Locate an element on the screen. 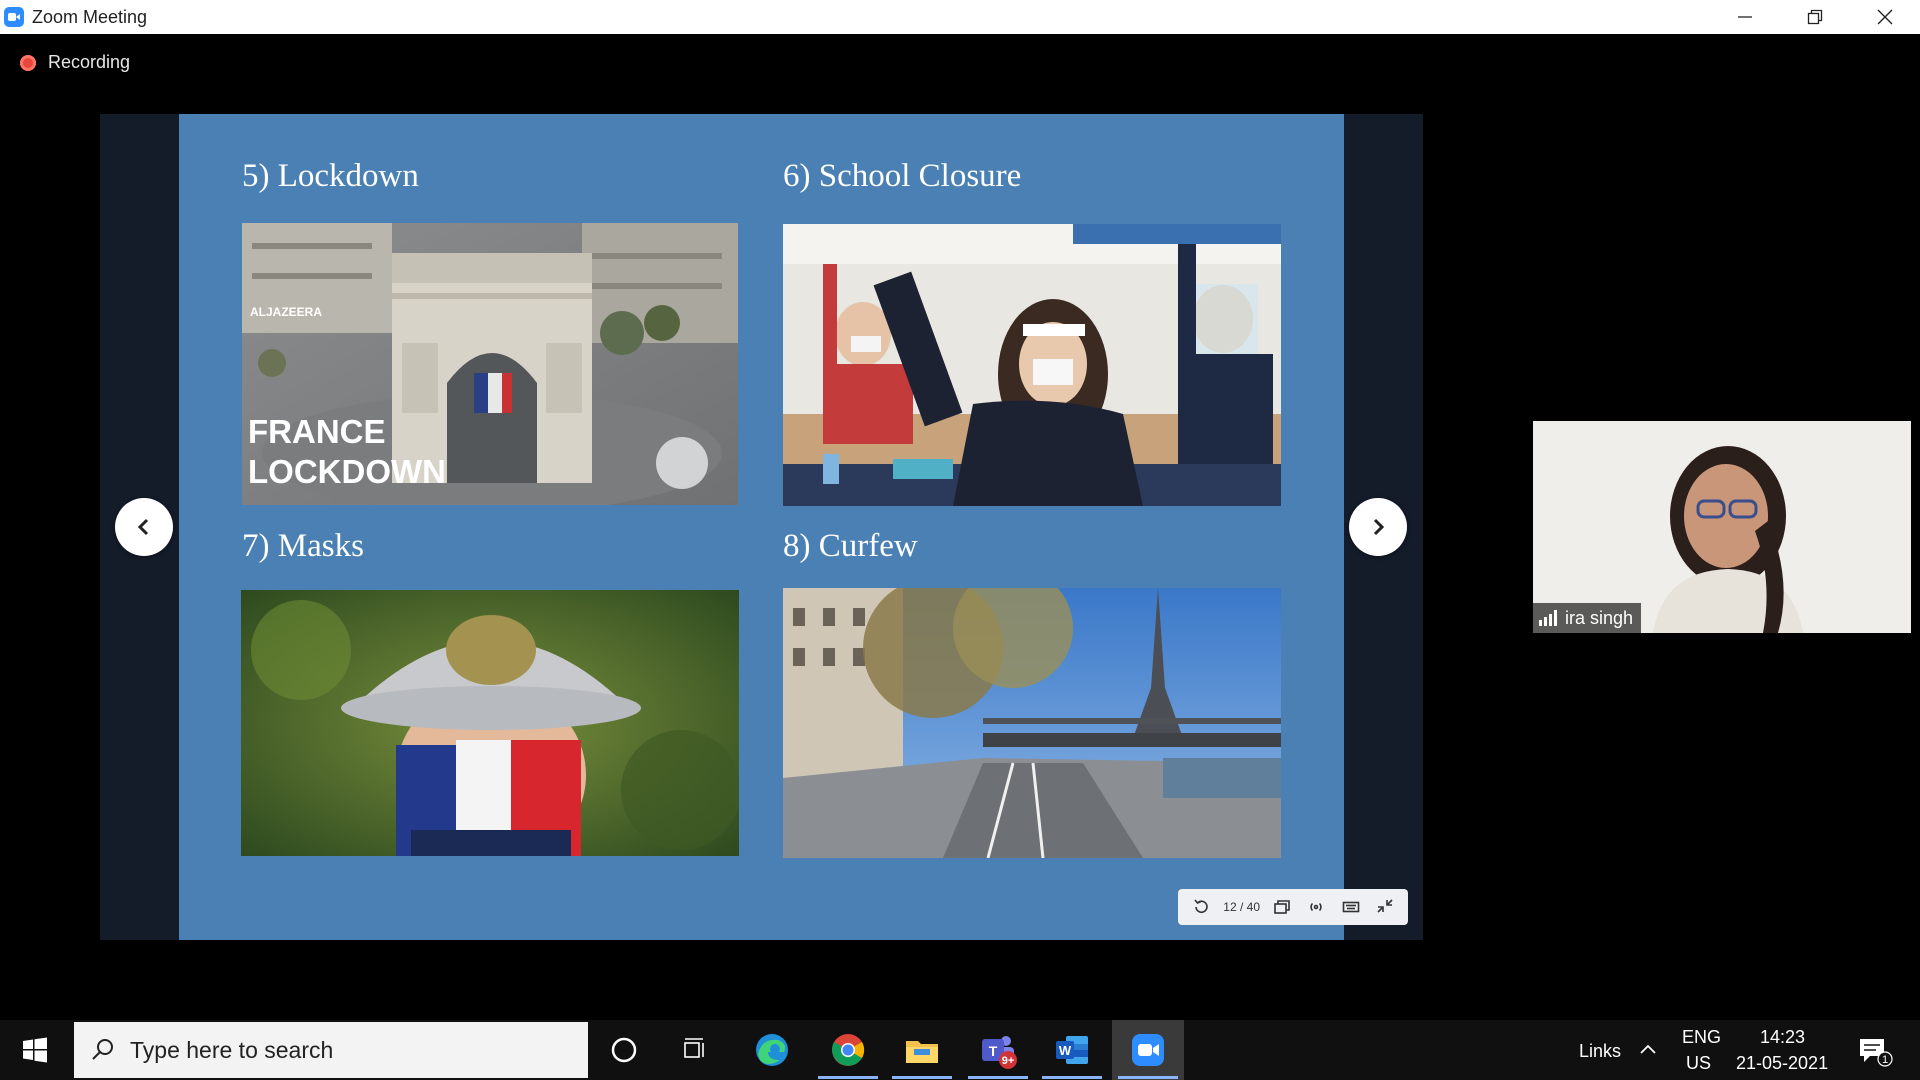 The width and height of the screenshot is (1920, 1080). show-hidden-icons-button is located at coordinates (1648, 1050).